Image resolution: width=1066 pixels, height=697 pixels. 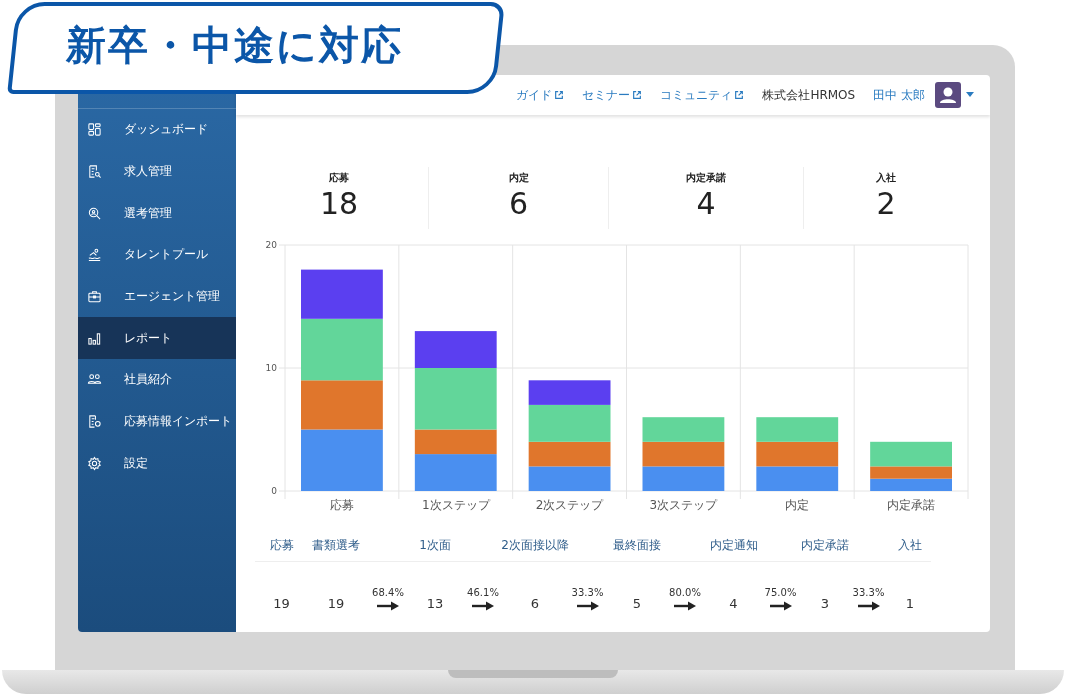 What do you see at coordinates (94, 130) in the screenshot?
I see `dashboard-icon` at bounding box center [94, 130].